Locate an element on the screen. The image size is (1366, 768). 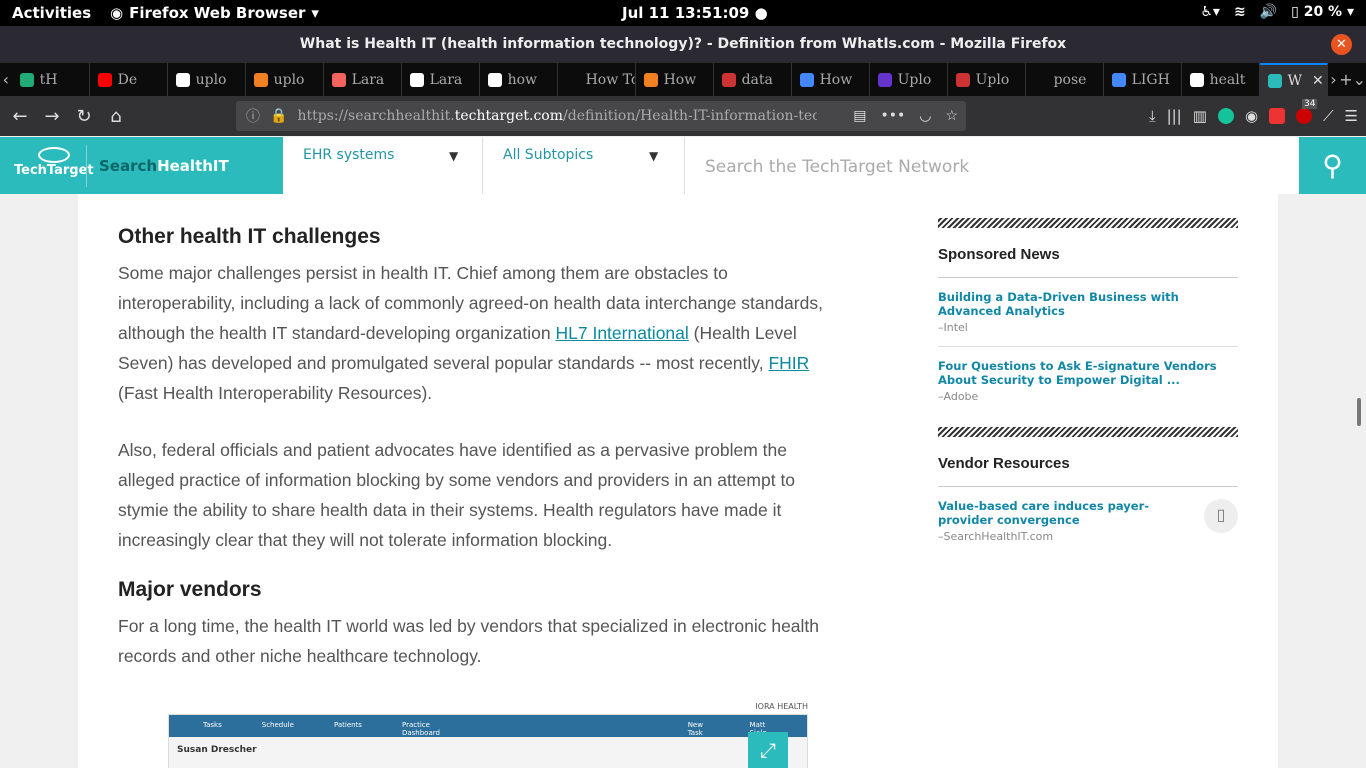
system-tray: ♿▾ ≋ 🔊 ▯ 20 % ▾ is located at coordinates (1277, 12).